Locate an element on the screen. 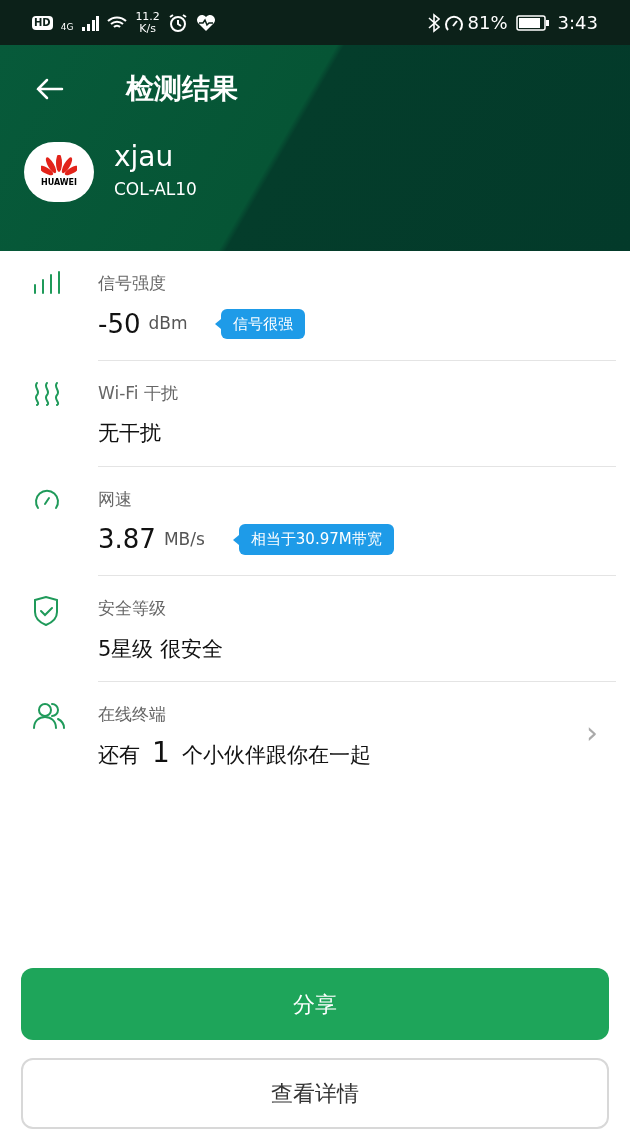 The image size is (630, 1139). device-model: COL-AL10 is located at coordinates (155, 189).